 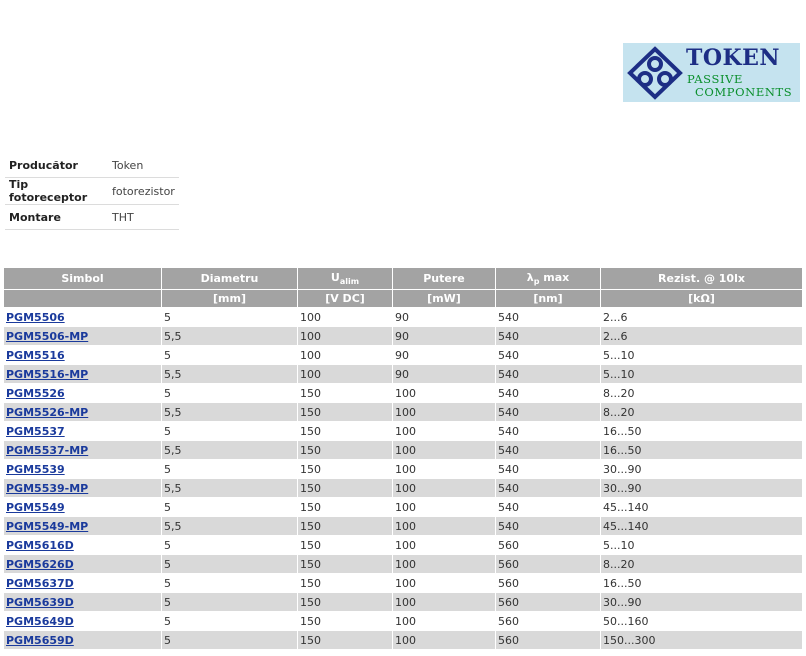 What do you see at coordinates (701, 487) in the screenshot?
I see `table-cell: 30...90` at bounding box center [701, 487].